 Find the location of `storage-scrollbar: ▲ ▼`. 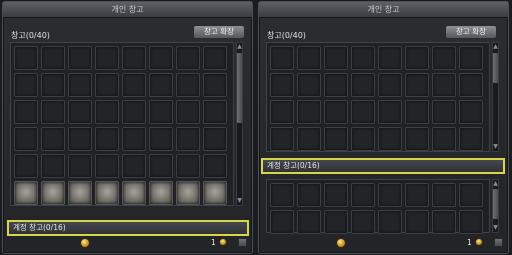

storage-scrollbar: ▲ ▼ is located at coordinates (495, 97).